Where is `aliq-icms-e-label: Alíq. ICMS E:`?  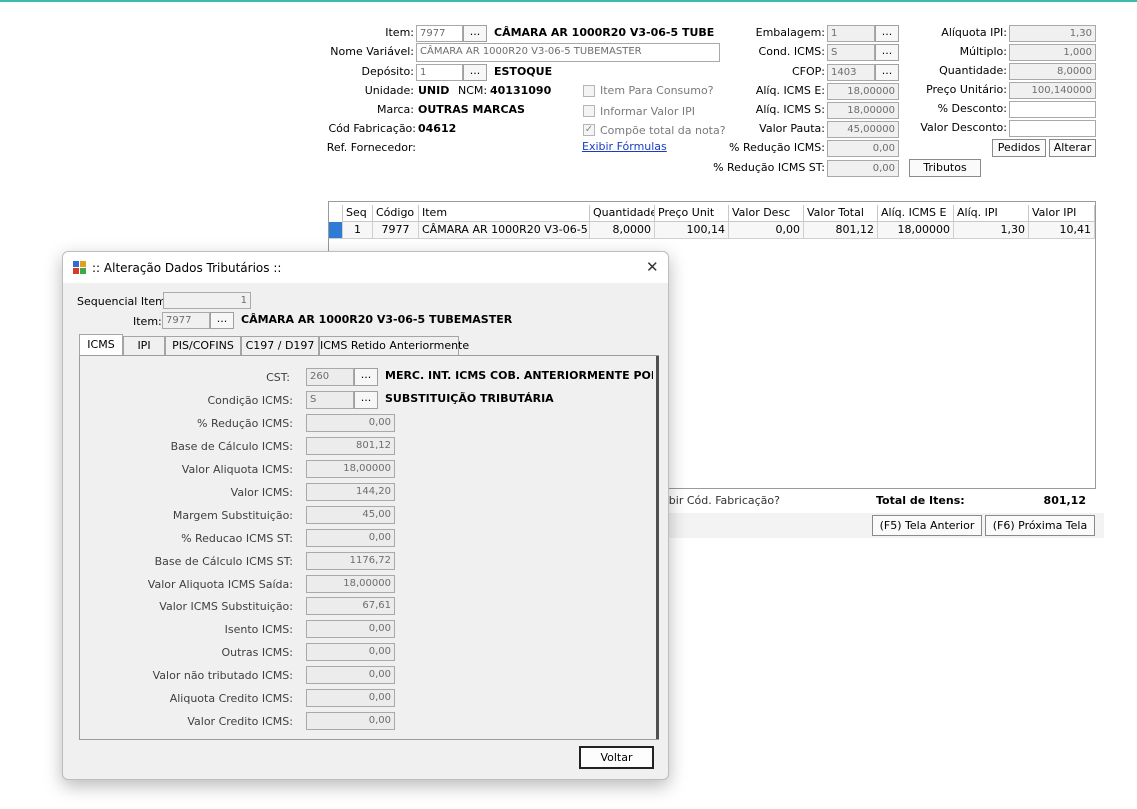
aliq-icms-e-label: Alíq. ICMS E: is located at coordinates (790, 90).